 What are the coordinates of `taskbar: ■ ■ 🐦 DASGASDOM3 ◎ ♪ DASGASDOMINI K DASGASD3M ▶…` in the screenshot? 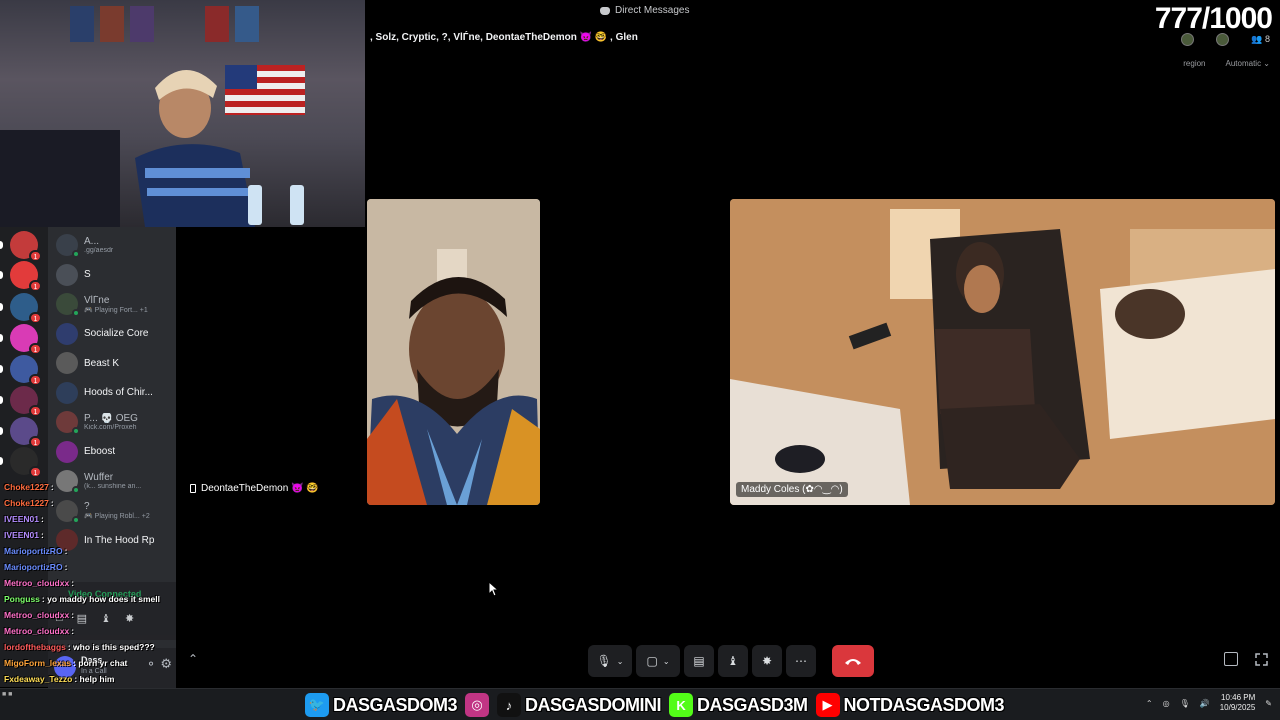 It's located at (640, 704).